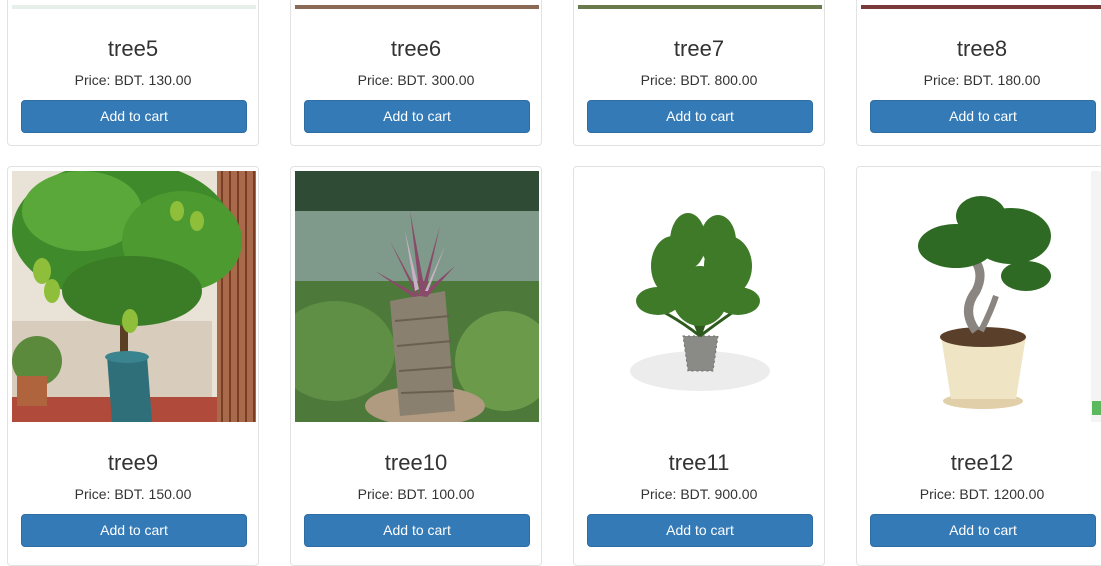  What do you see at coordinates (700, 296) in the screenshot?
I see `product-image-palm-plant` at bounding box center [700, 296].